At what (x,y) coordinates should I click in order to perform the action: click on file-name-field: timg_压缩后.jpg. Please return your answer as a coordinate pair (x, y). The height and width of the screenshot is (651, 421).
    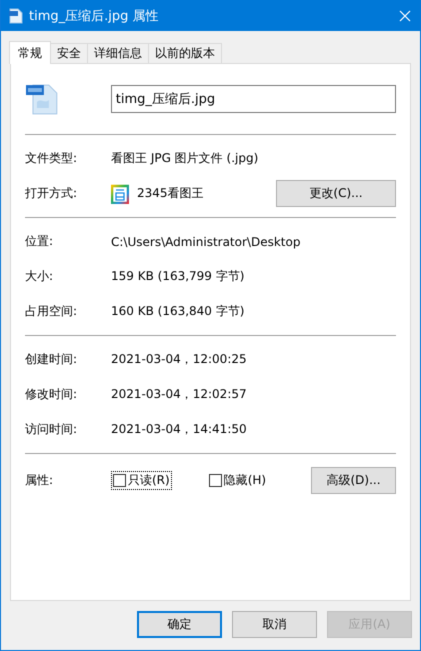
    Looking at the image, I should click on (253, 99).